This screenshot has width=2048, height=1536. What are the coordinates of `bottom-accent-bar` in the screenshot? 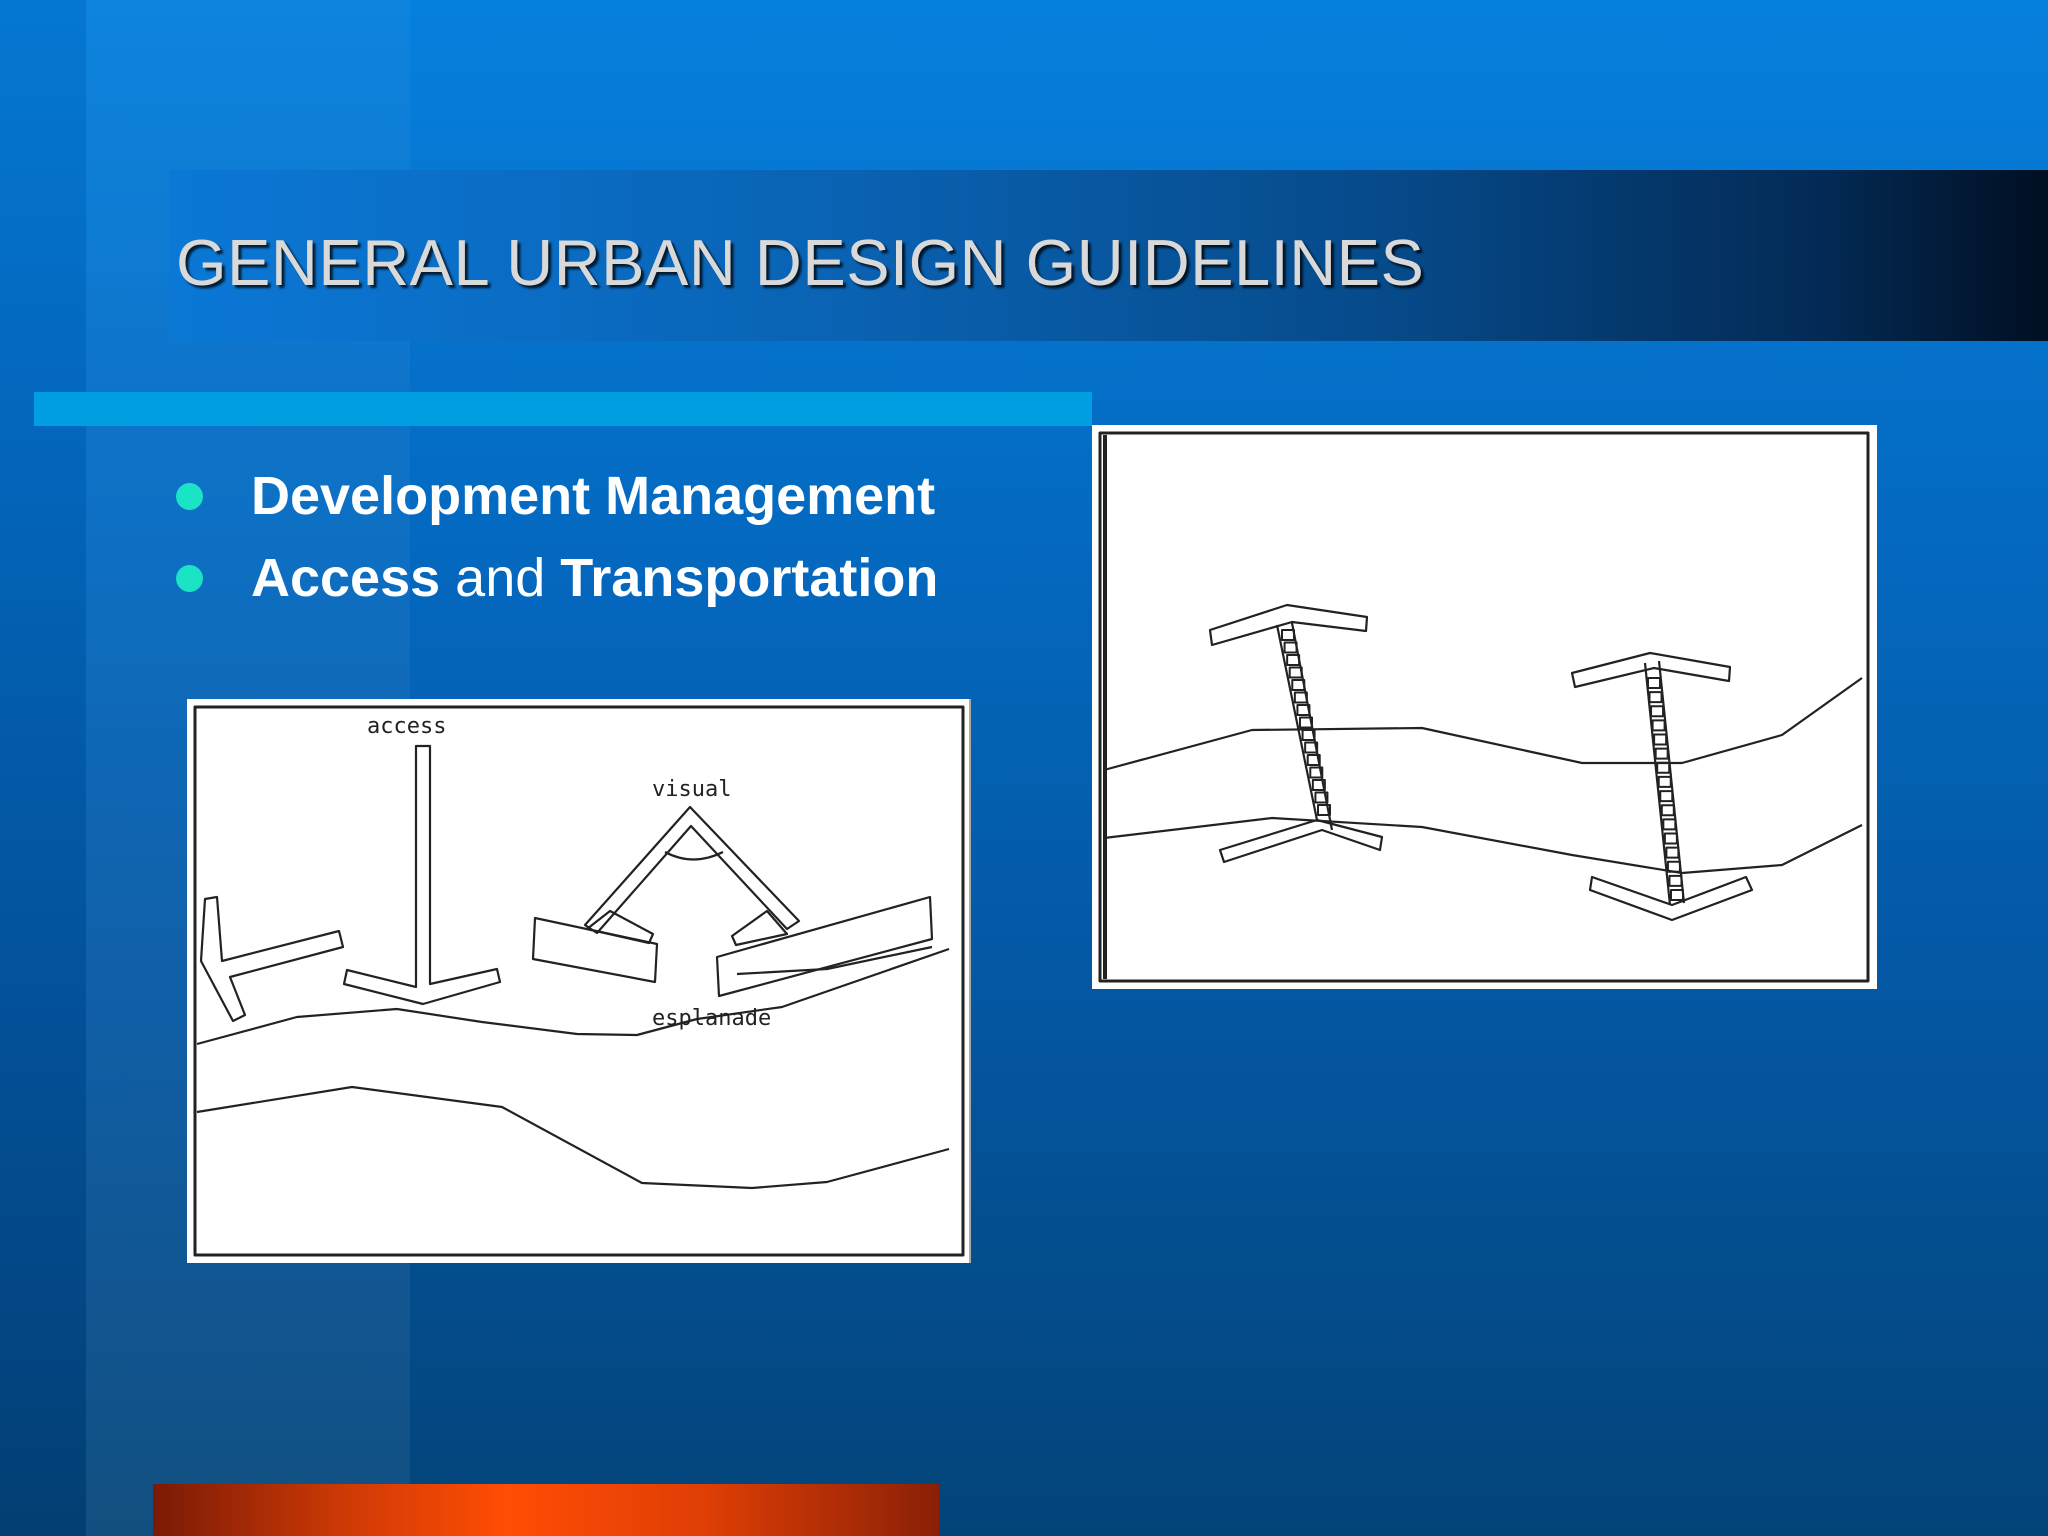 It's located at (546, 1510).